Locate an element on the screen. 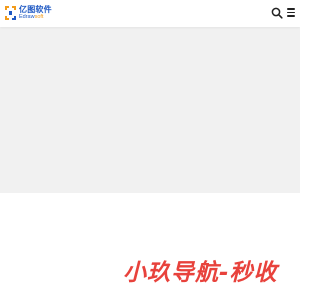 This screenshot has width=320, height=300. logo-wordmark: 亿图软件 Edrawsoft is located at coordinates (35, 12).